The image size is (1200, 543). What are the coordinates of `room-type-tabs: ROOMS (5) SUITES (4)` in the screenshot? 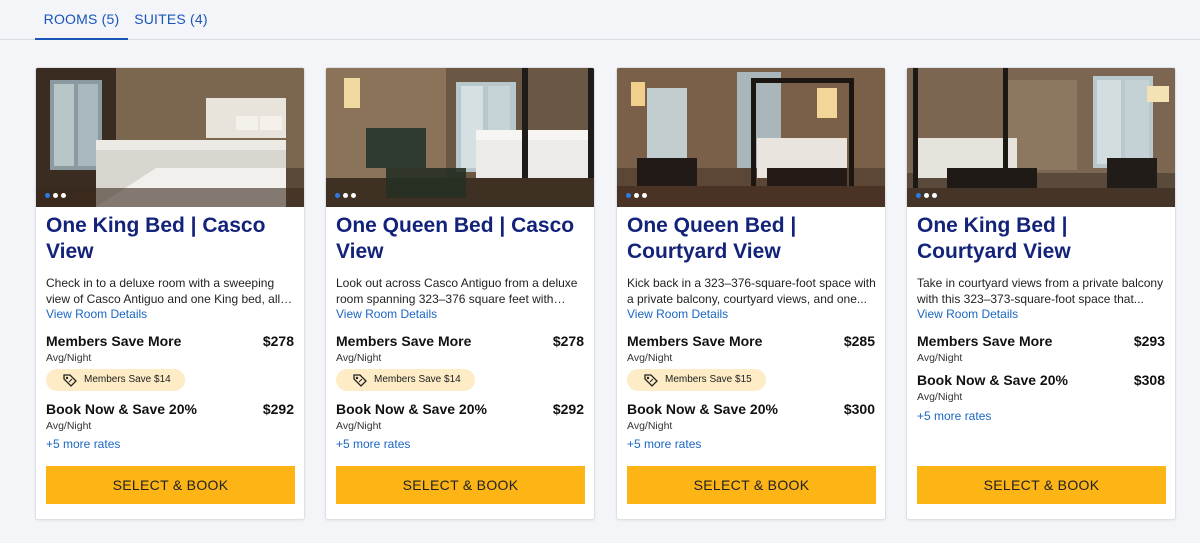 It's located at (600, 20).